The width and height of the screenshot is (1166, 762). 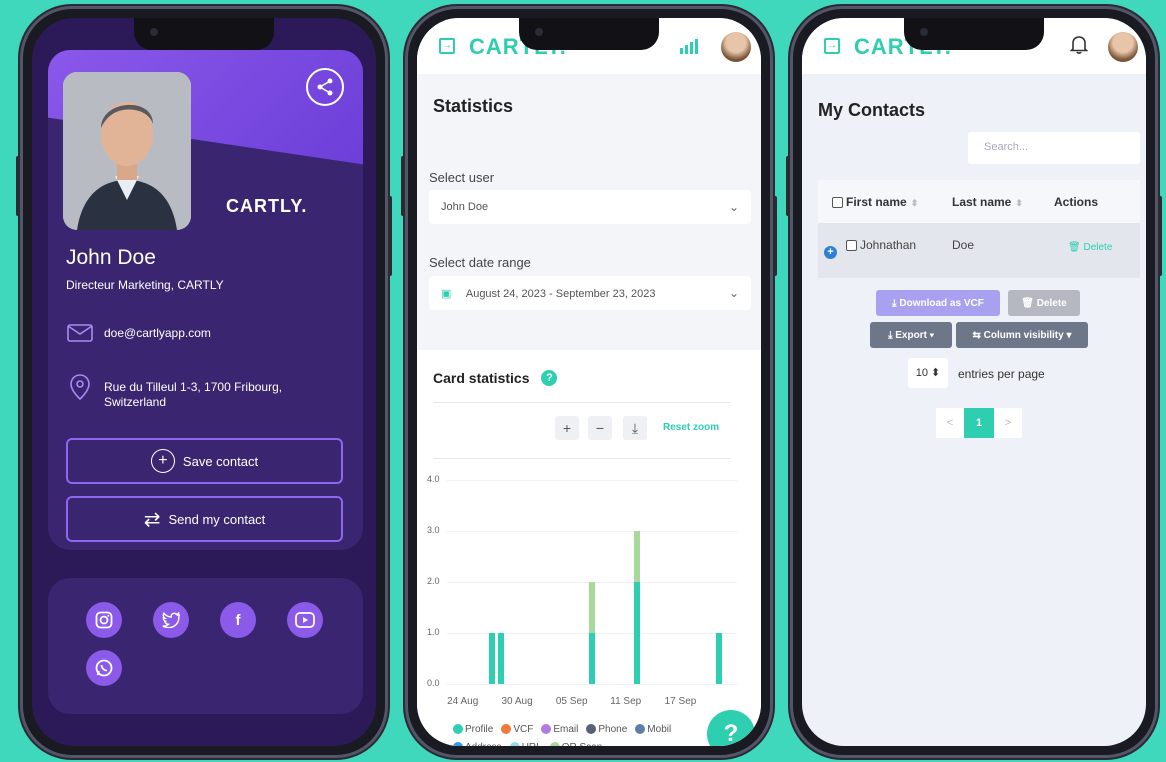 What do you see at coordinates (80, 388) in the screenshot?
I see `location-pin-icon` at bounding box center [80, 388].